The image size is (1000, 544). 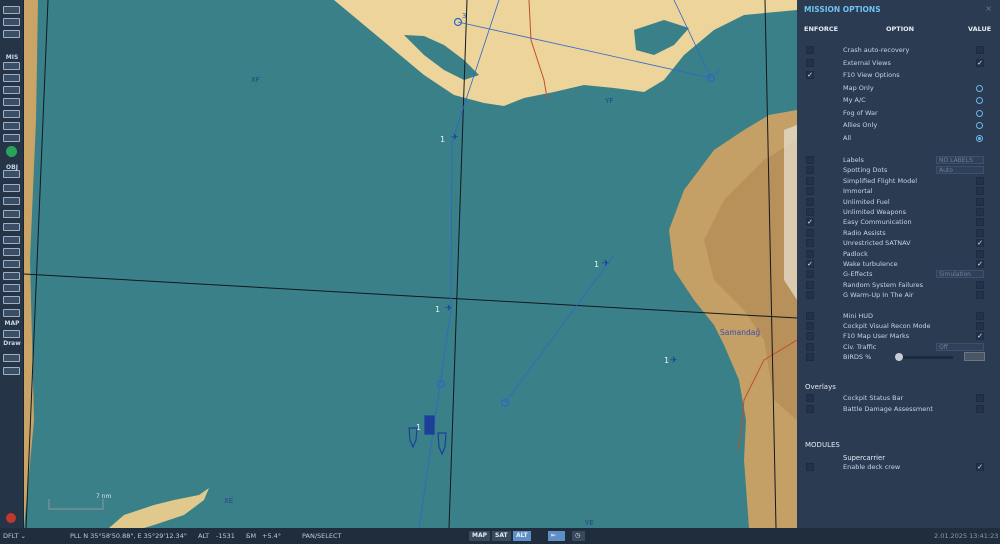 What do you see at coordinates (11, 518) in the screenshot?
I see `record-icon` at bounding box center [11, 518].